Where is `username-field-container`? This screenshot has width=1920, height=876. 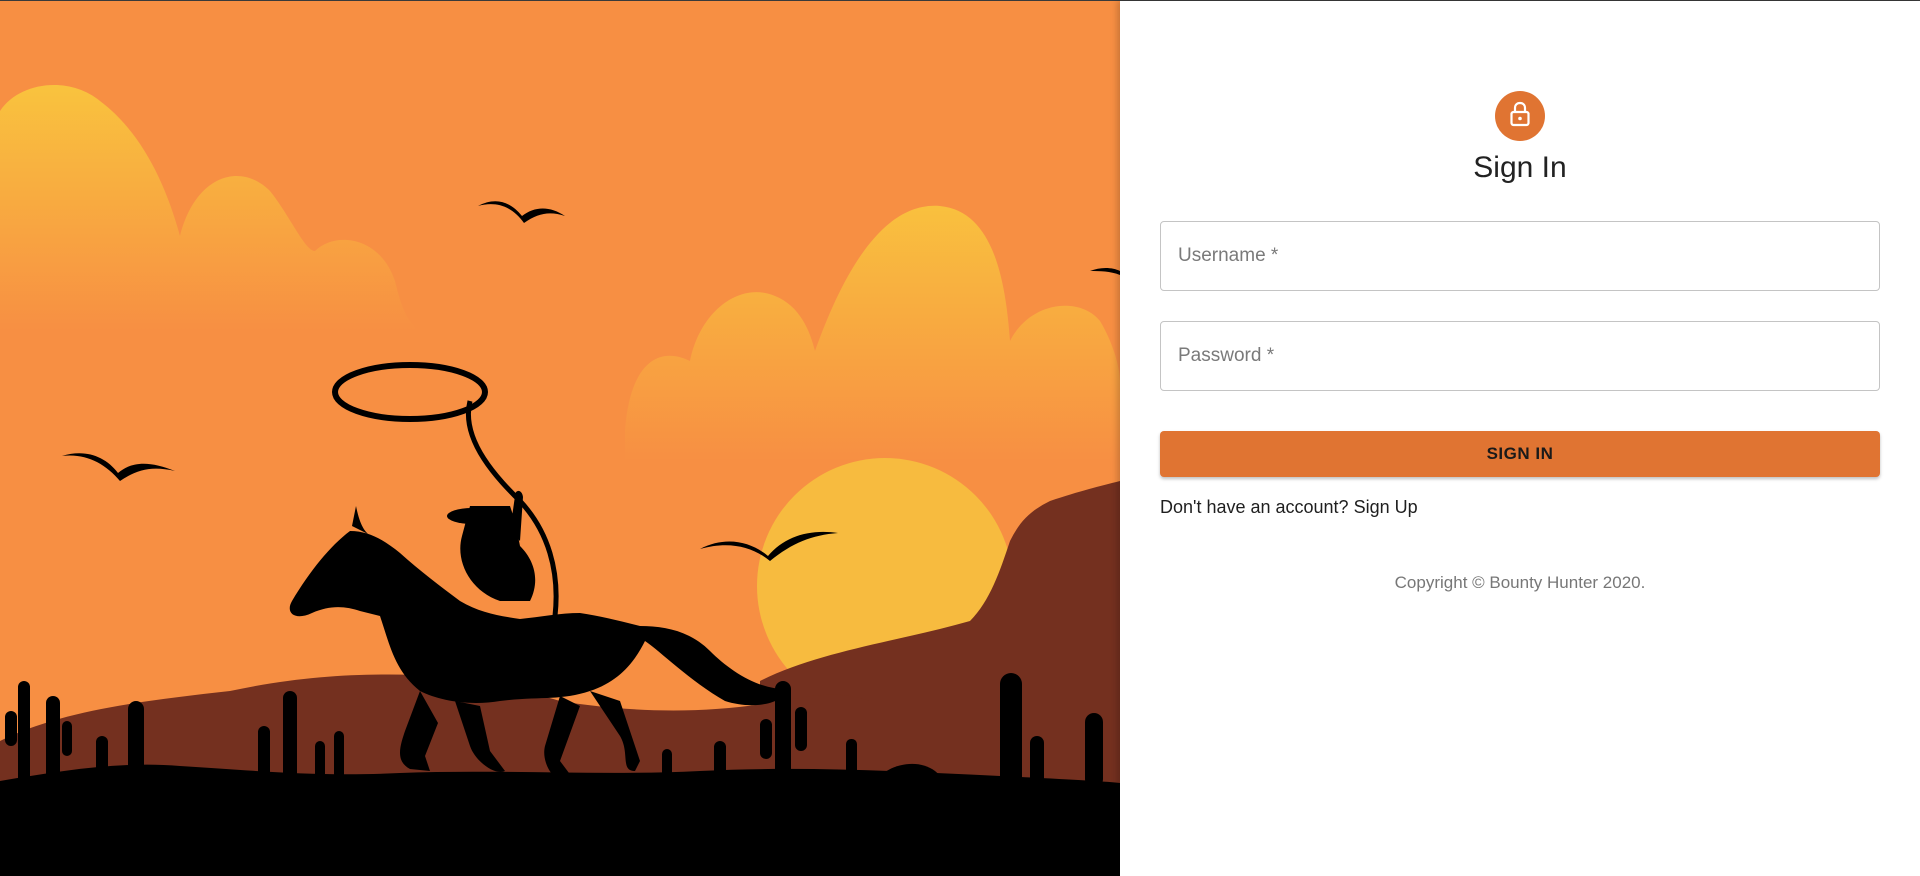 username-field-container is located at coordinates (1520, 256).